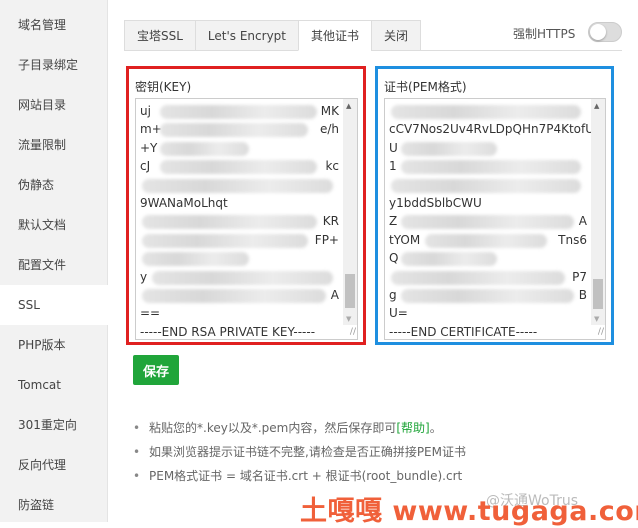 The width and height of the screenshot is (638, 528). What do you see at coordinates (145, 166) in the screenshot?
I see `line-start: cJ` at bounding box center [145, 166].